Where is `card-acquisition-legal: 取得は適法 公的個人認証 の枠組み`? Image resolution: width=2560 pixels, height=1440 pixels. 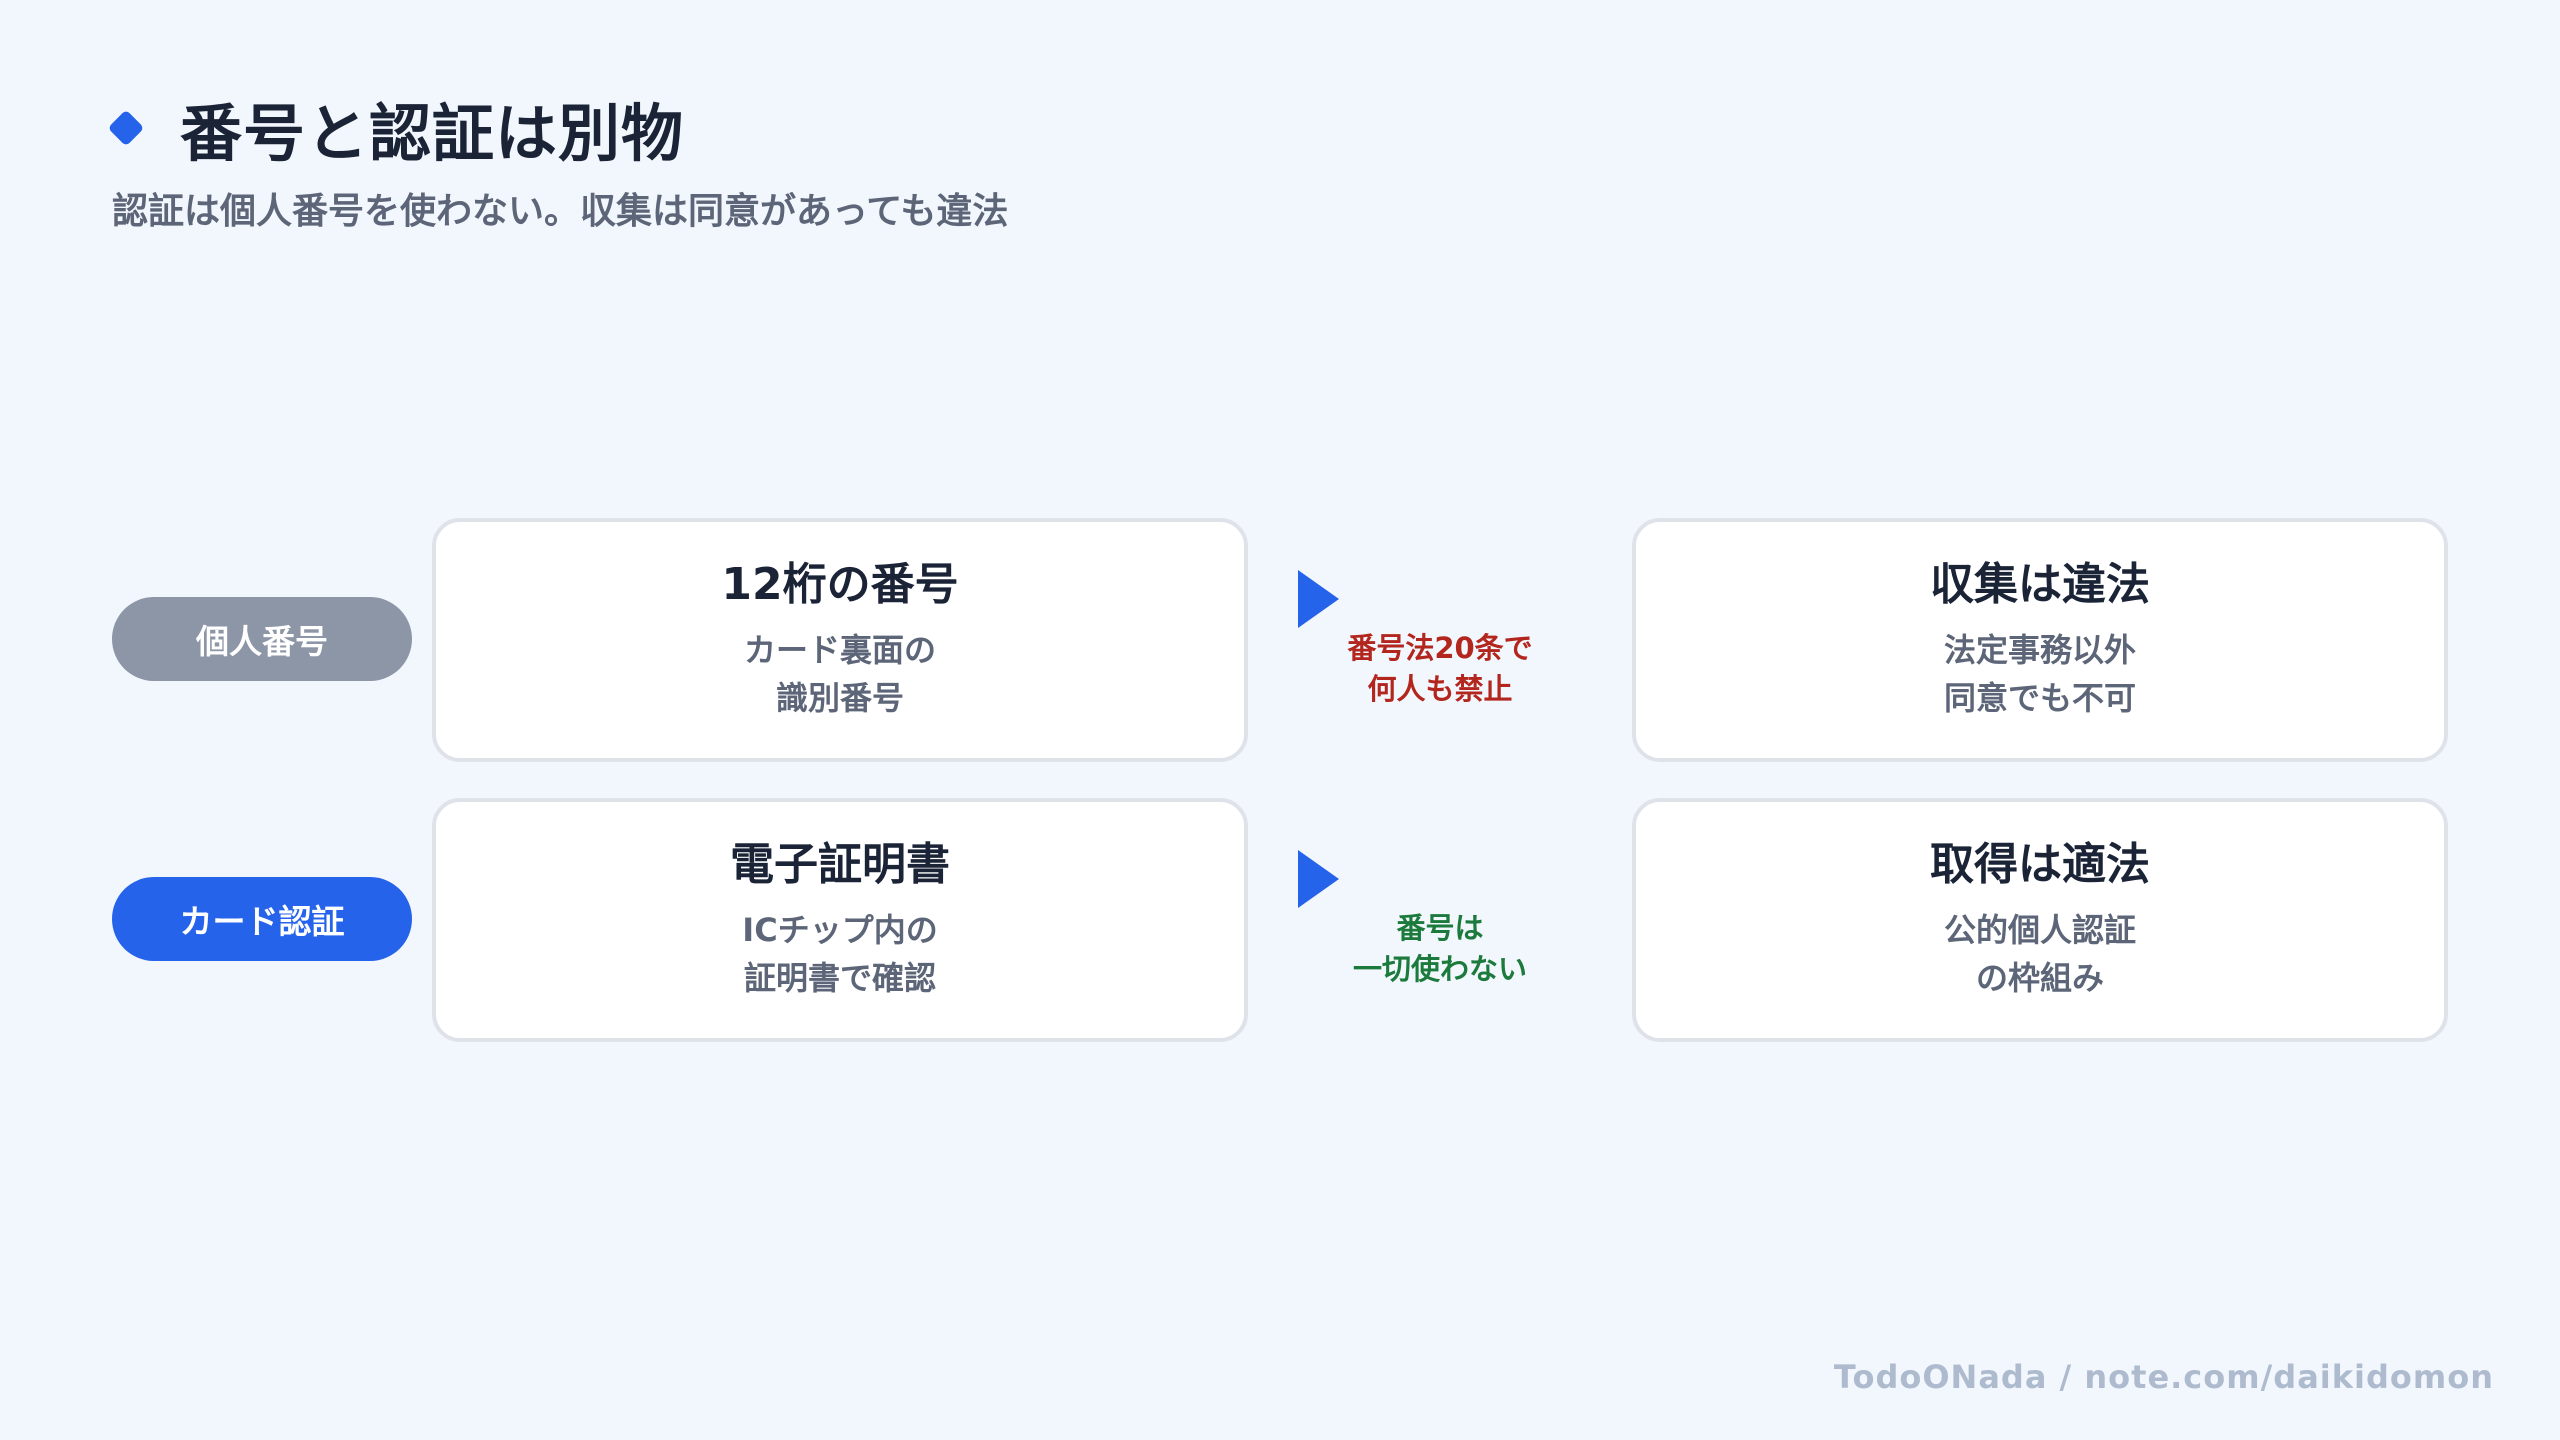 card-acquisition-legal: 取得は適法 公的個人認証 の枠組み is located at coordinates (2040, 920).